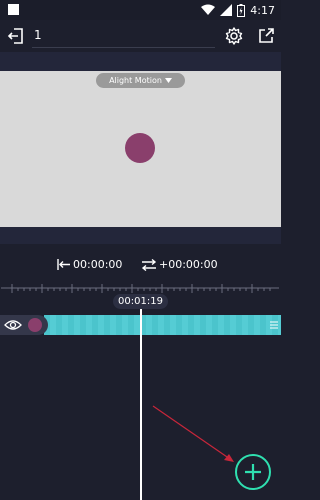 The width and height of the screenshot is (320, 500). I want to click on playhead-timecode: 00:01:19, so click(140, 301).